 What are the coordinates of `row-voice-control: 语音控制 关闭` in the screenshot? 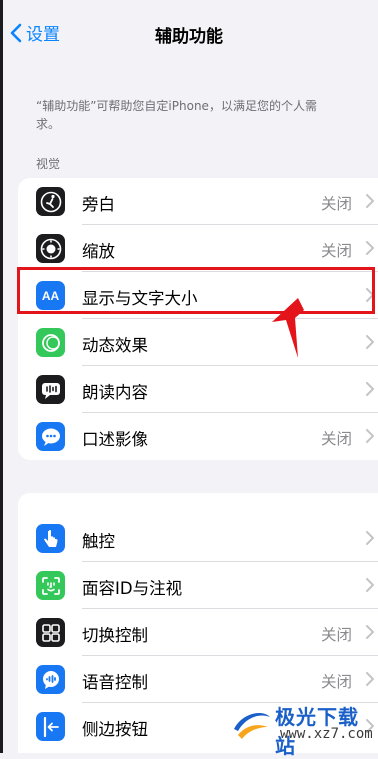 It's located at (198, 679).